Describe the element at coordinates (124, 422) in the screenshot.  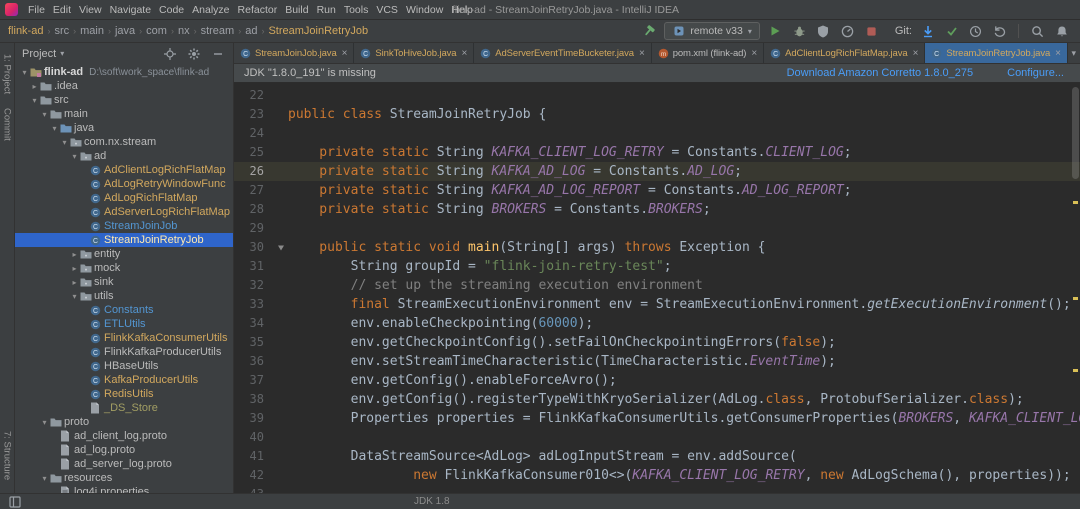
I see `tree-row-proto: ▾ proto` at that location.